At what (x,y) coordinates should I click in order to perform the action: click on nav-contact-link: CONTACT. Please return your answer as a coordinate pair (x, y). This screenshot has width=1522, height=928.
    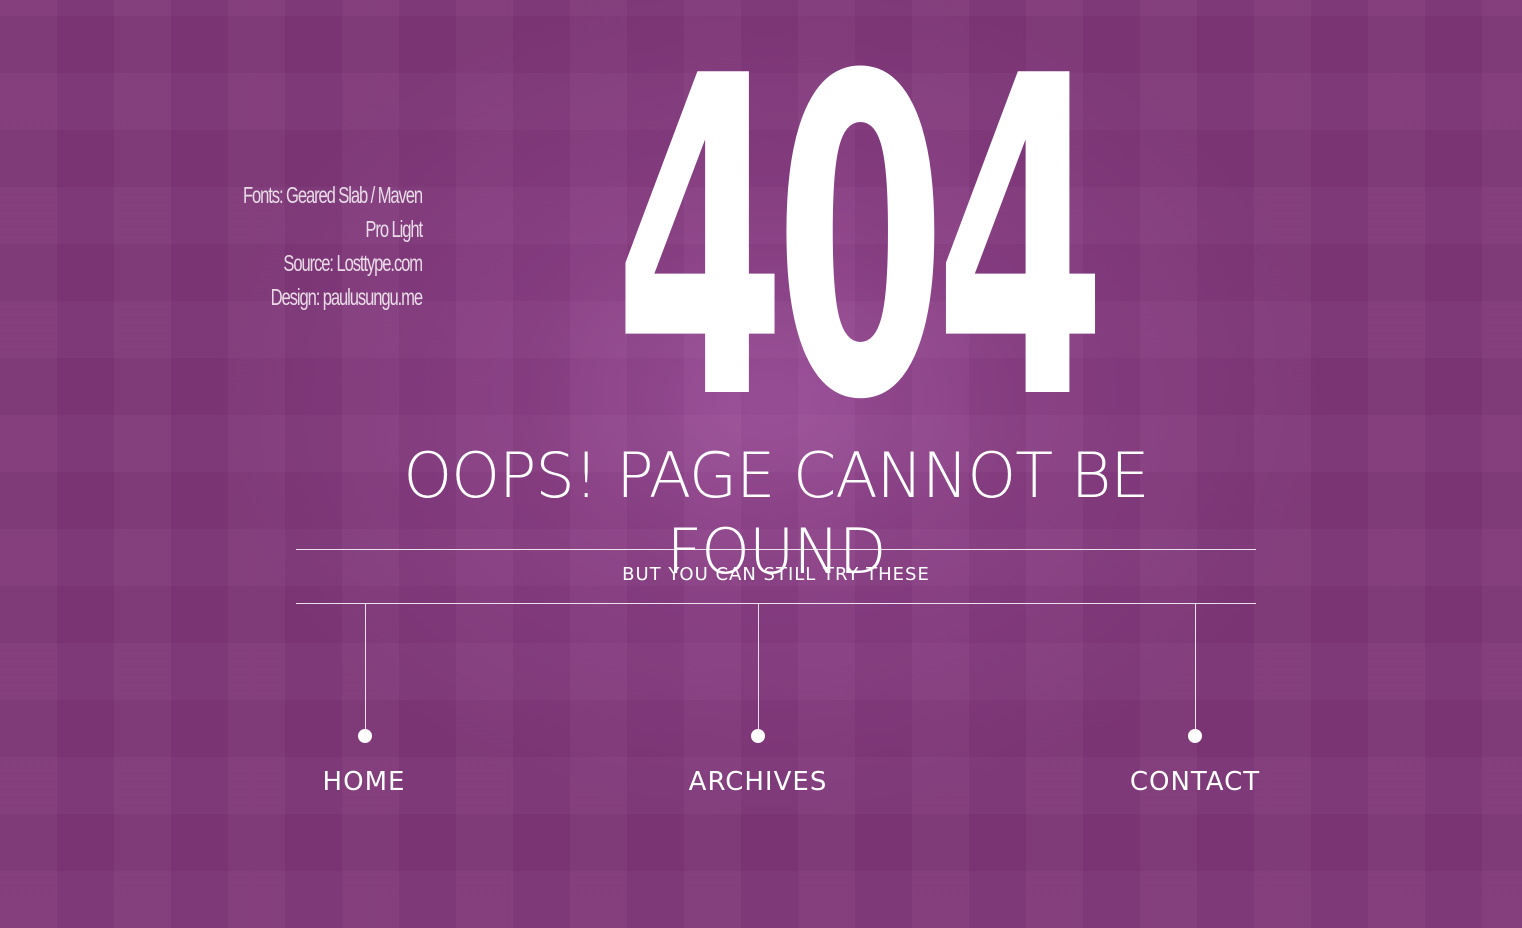
    Looking at the image, I should click on (1195, 782).